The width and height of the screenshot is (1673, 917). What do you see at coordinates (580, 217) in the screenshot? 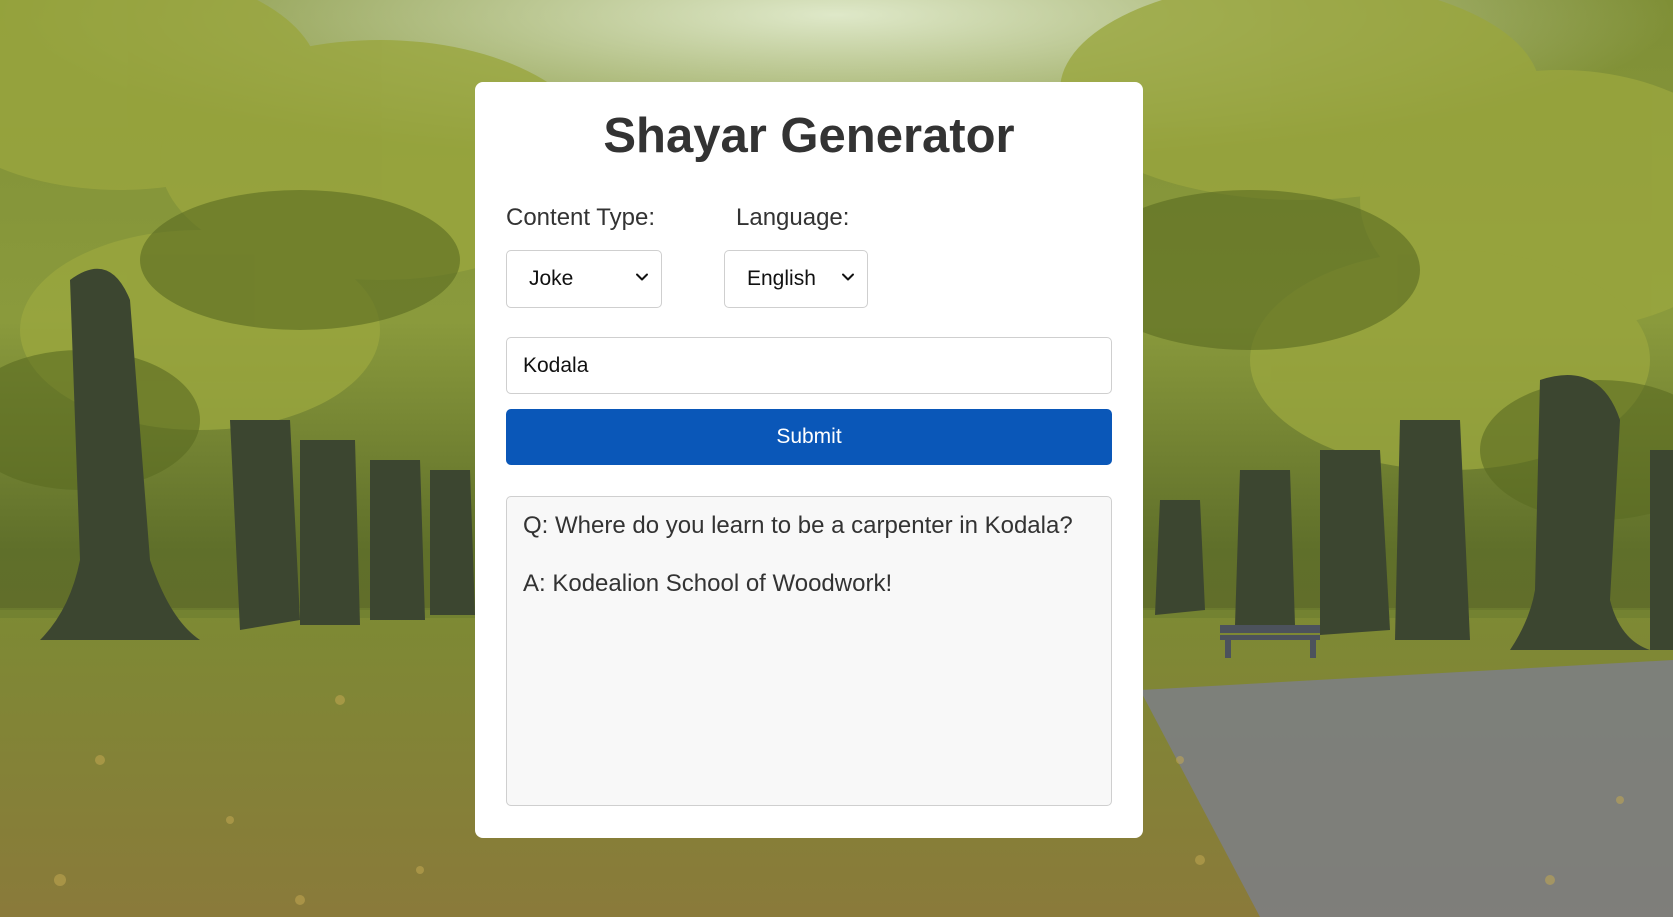
I see `content-type-label: Content Type:` at bounding box center [580, 217].